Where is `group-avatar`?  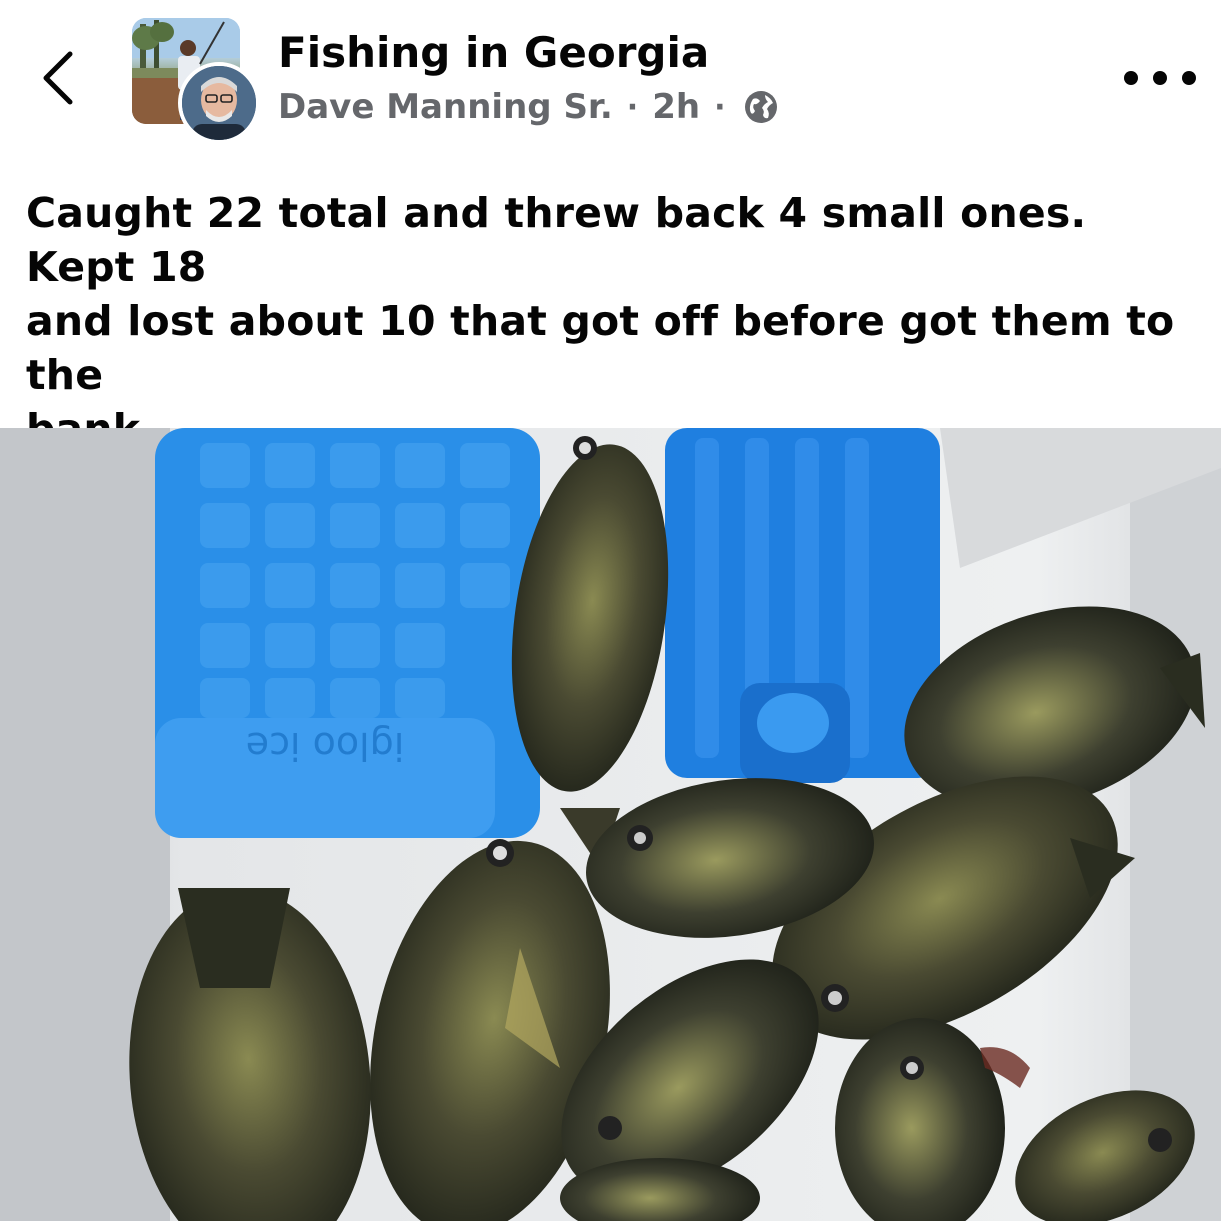 group-avatar is located at coordinates (196, 81).